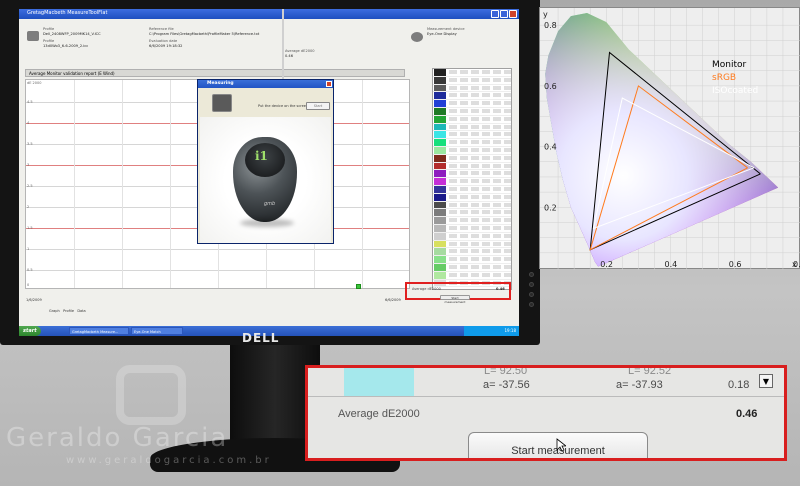  What do you see at coordinates (358, 286) in the screenshot?
I see `data-point` at bounding box center [358, 286].